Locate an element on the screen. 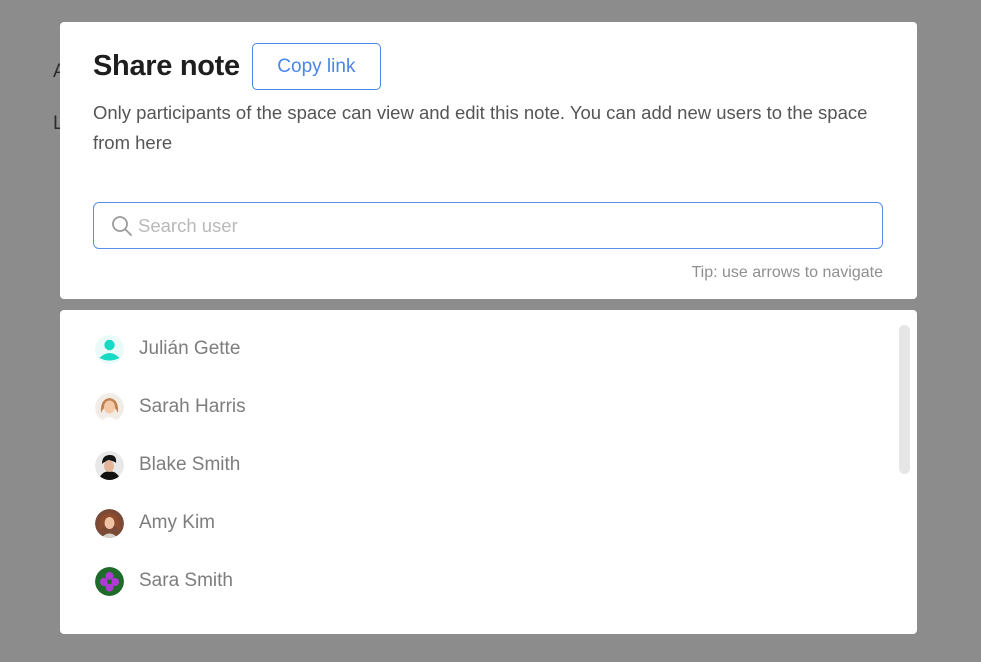 Image resolution: width=981 pixels, height=662 pixels. user-name: Sarah Harris is located at coordinates (192, 406).